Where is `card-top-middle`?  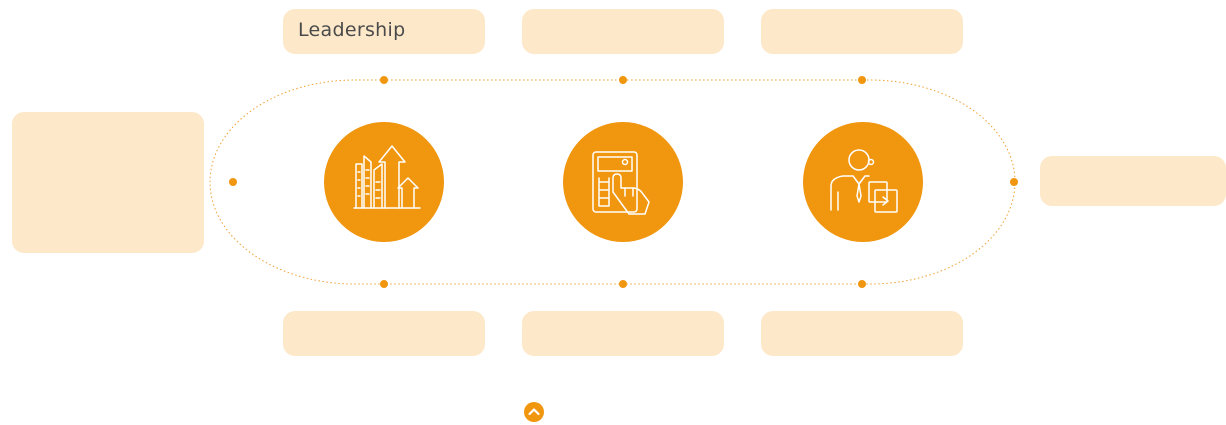 card-top-middle is located at coordinates (623, 31).